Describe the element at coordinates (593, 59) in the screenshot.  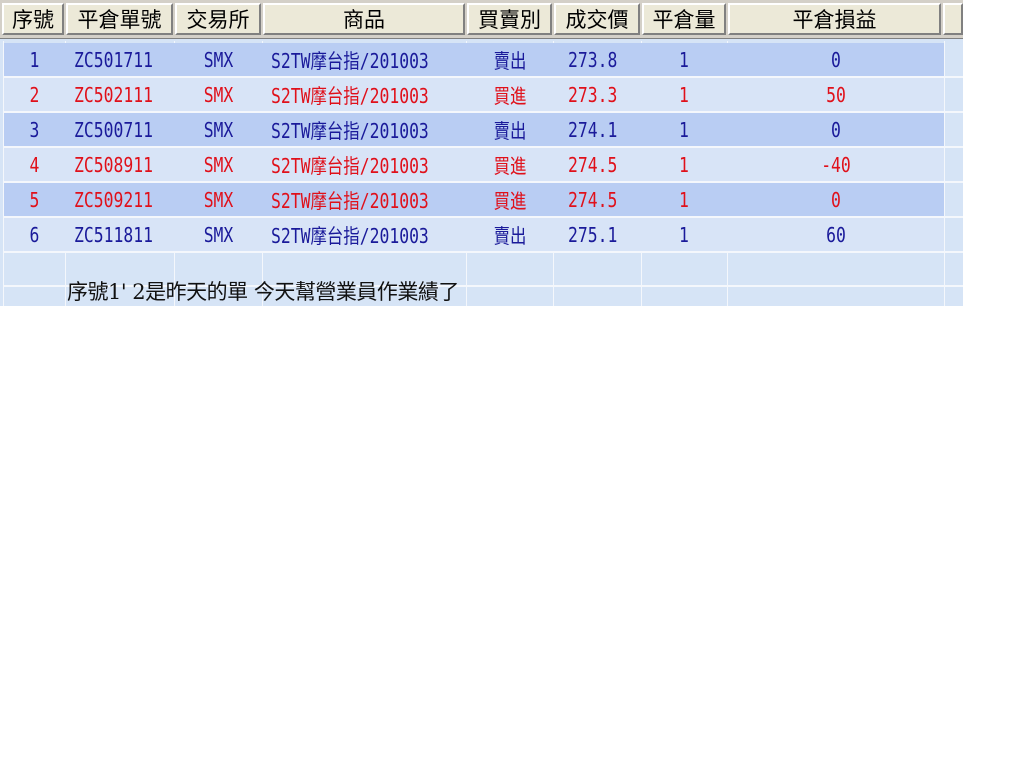
I see `cell-price: 273.8` at that location.